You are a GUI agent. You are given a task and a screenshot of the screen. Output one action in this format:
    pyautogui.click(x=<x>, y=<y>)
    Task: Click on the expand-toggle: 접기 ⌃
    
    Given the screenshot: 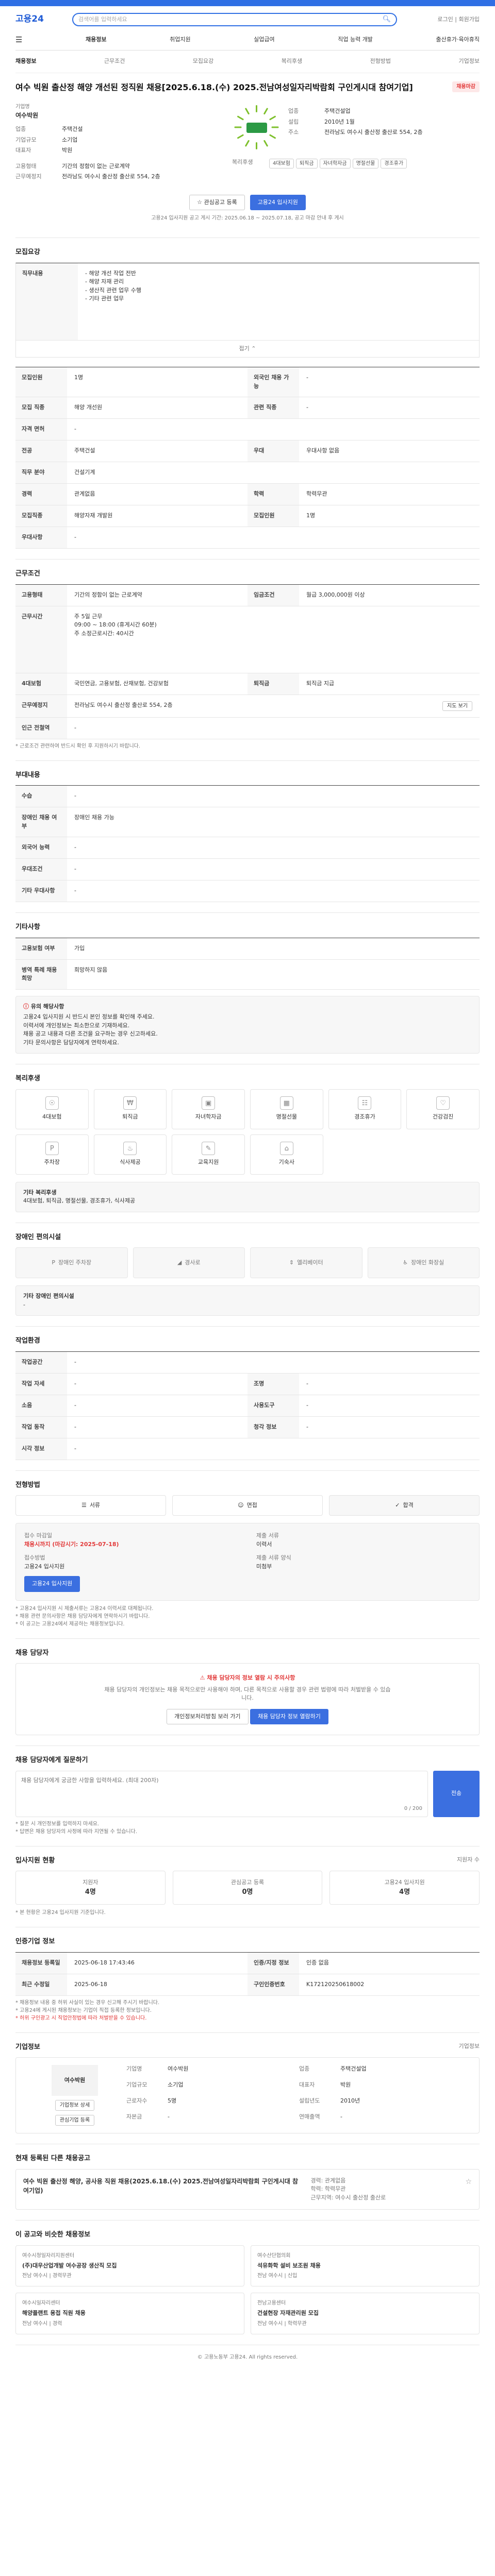 What is the action you would take?
    pyautogui.click(x=247, y=350)
    